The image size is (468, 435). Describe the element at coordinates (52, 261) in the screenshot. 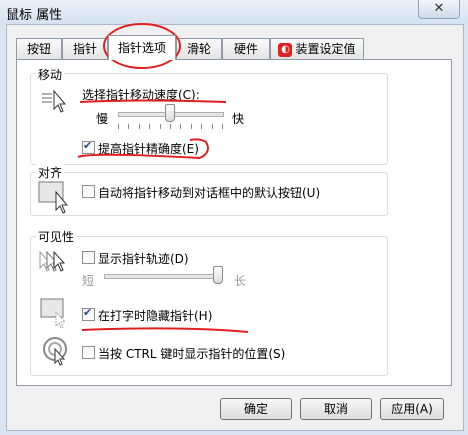

I see `pointer-trails-icon` at that location.